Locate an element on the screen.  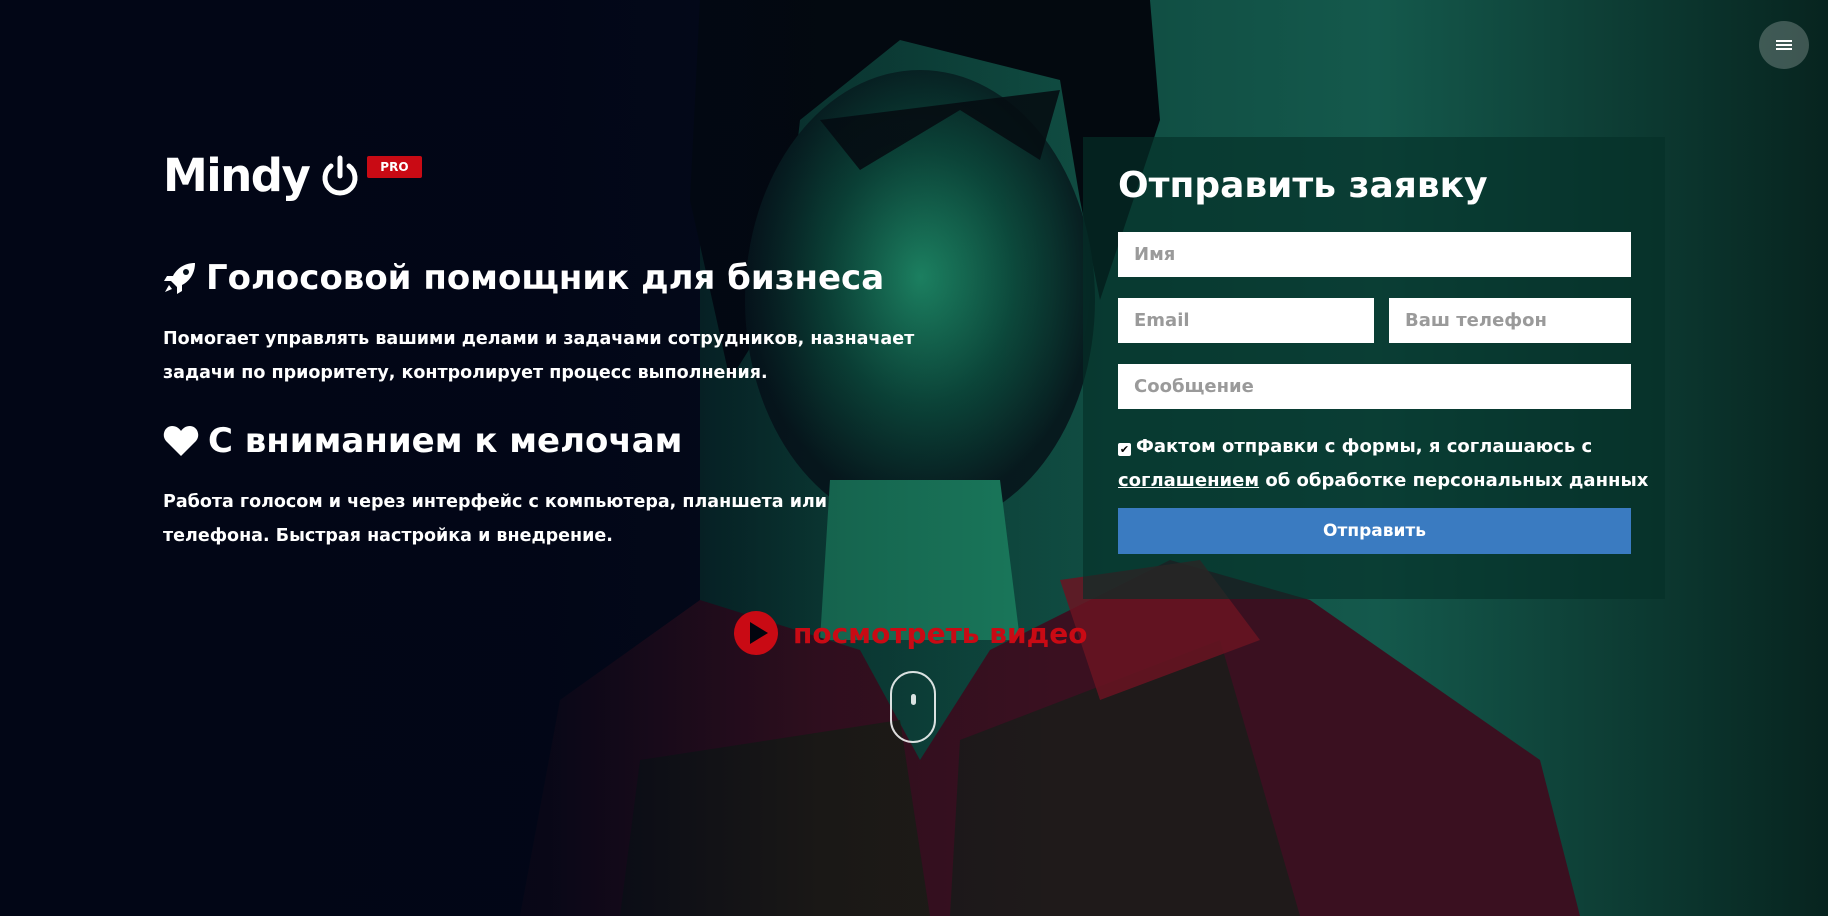
logo-text: Mindy is located at coordinates (237, 175).